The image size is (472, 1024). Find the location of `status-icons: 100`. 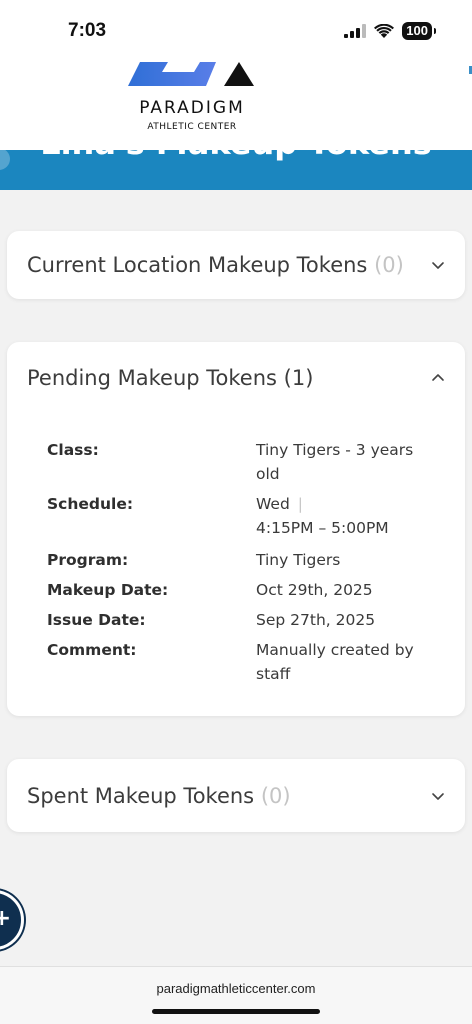

status-icons: 100 is located at coordinates (390, 31).